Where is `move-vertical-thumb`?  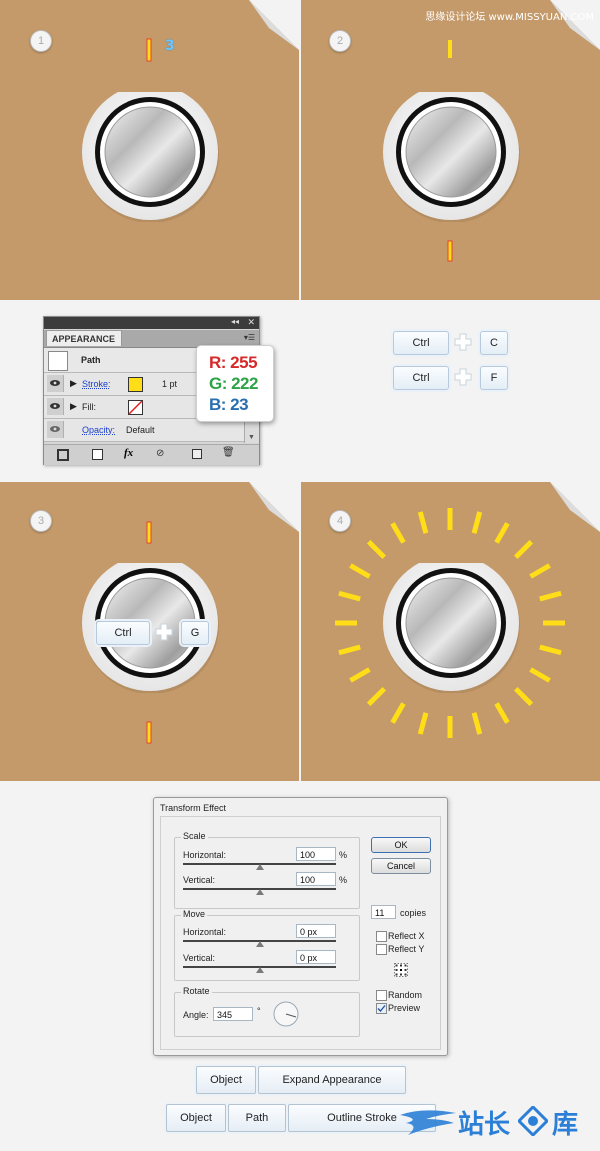 move-vertical-thumb is located at coordinates (260, 970).